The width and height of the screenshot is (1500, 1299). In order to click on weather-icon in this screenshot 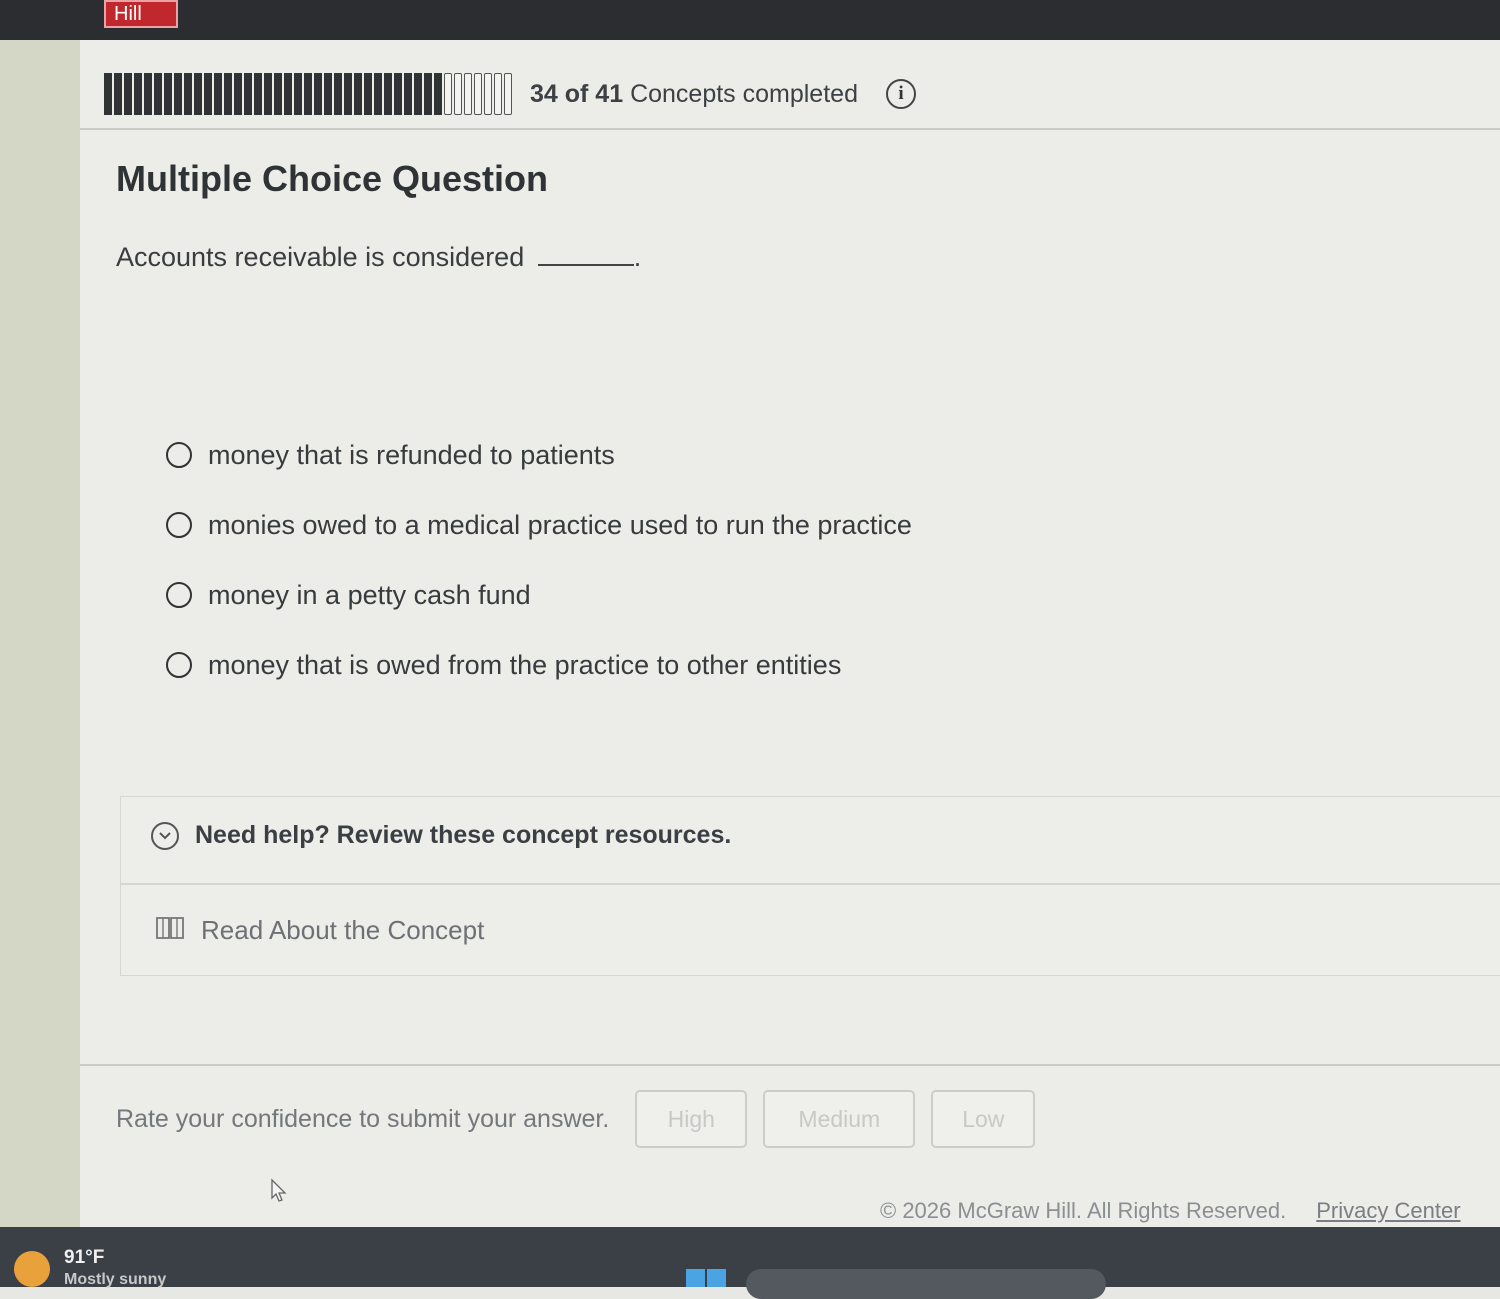, I will do `click(32, 1269)`.